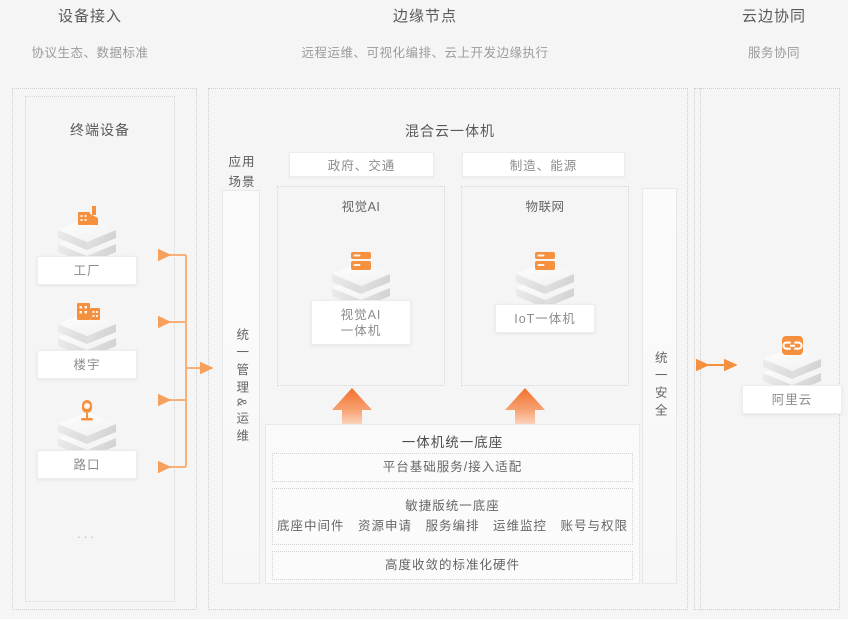 This screenshot has width=848, height=619. What do you see at coordinates (452, 525) in the screenshot?
I see `base-row-agile-base-line2: 底座中间件 资源申请 服务编排 运维监控 账号与权限` at bounding box center [452, 525].